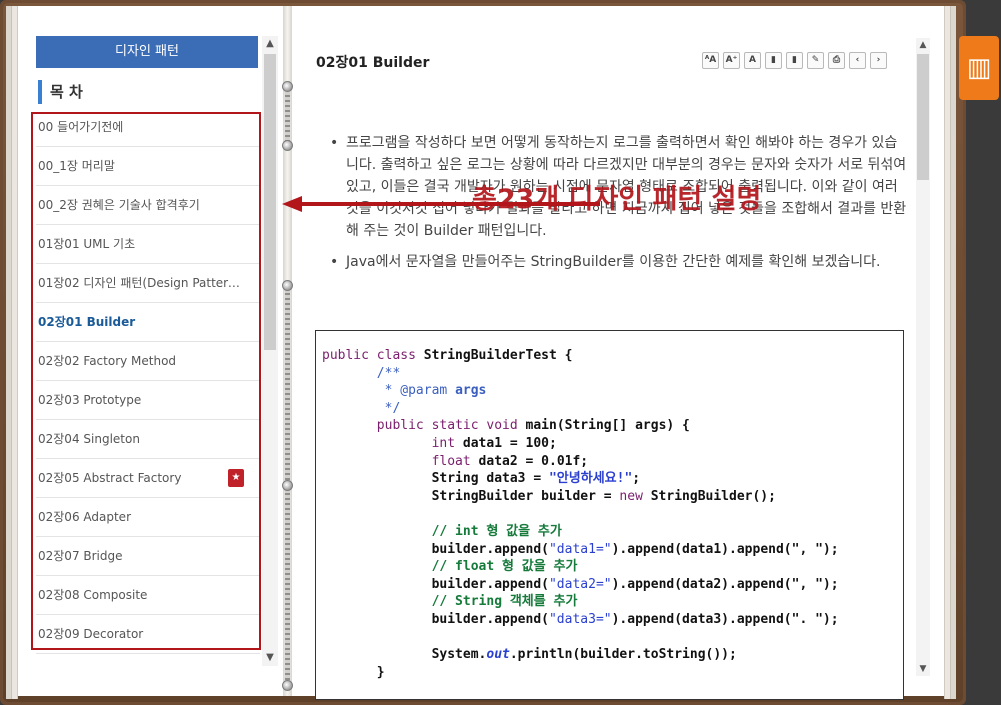  What do you see at coordinates (607, 426) in the screenshot?
I see `code-text: main(String[] args) {` at bounding box center [607, 426].